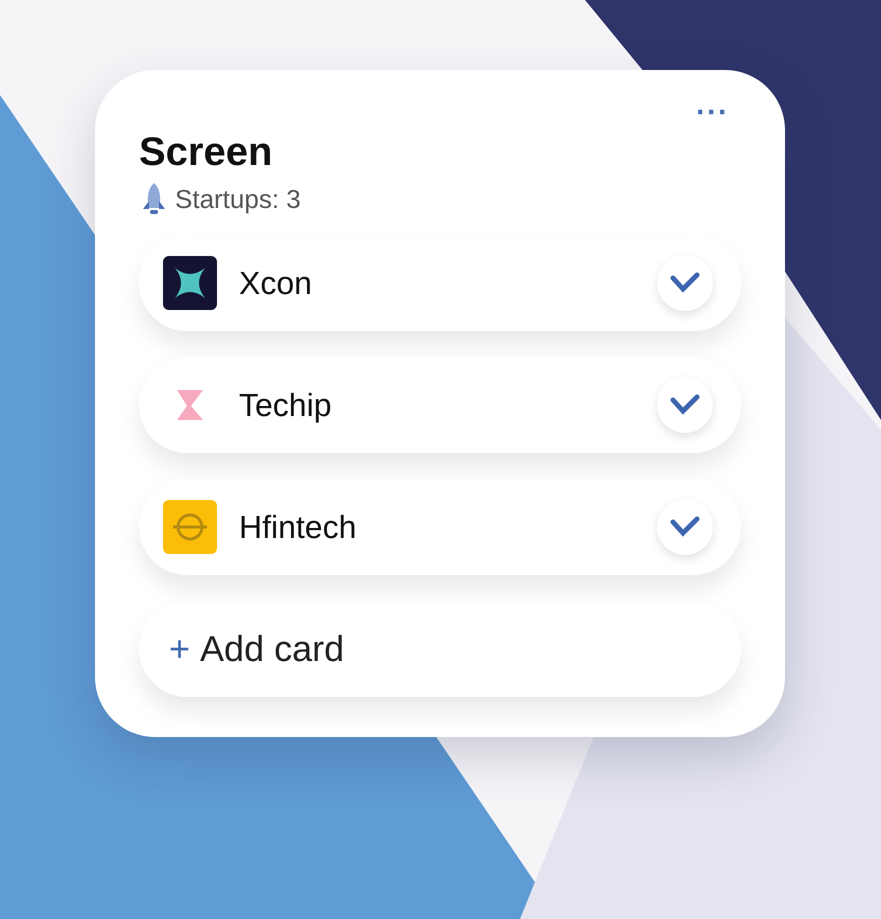 This screenshot has height=919, width=881. I want to click on board-title: Screen, so click(205, 152).